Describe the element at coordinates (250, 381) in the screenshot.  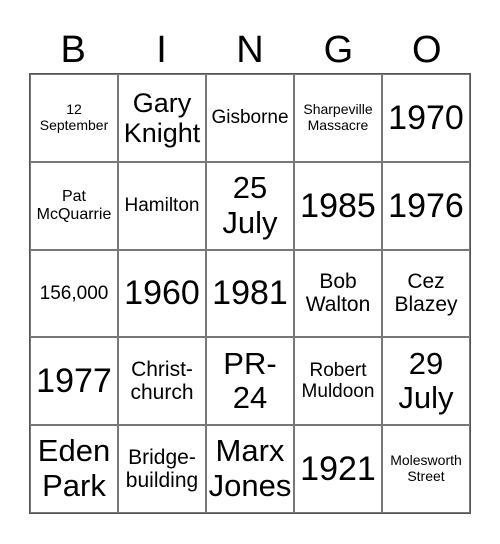
I see `bingo-cell: PR- 24` at that location.